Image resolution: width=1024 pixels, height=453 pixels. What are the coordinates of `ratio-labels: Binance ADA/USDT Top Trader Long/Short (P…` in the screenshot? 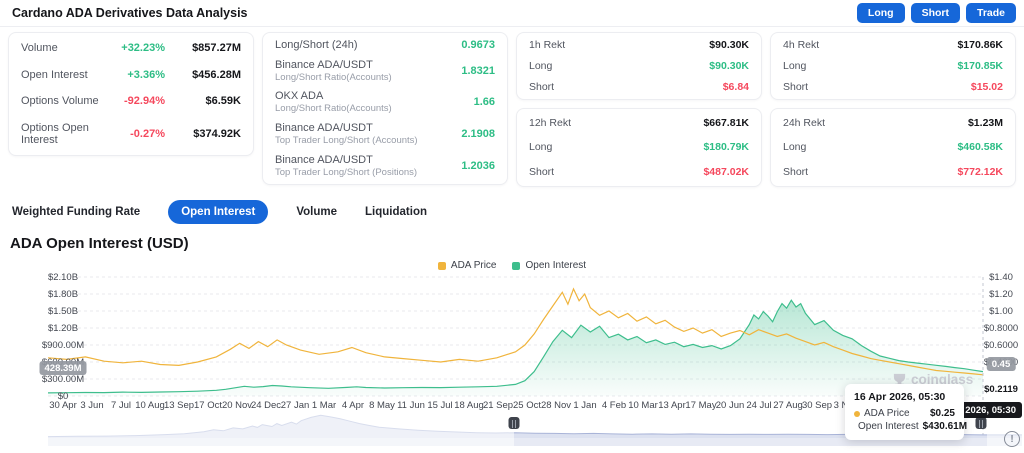 It's located at (368, 166).